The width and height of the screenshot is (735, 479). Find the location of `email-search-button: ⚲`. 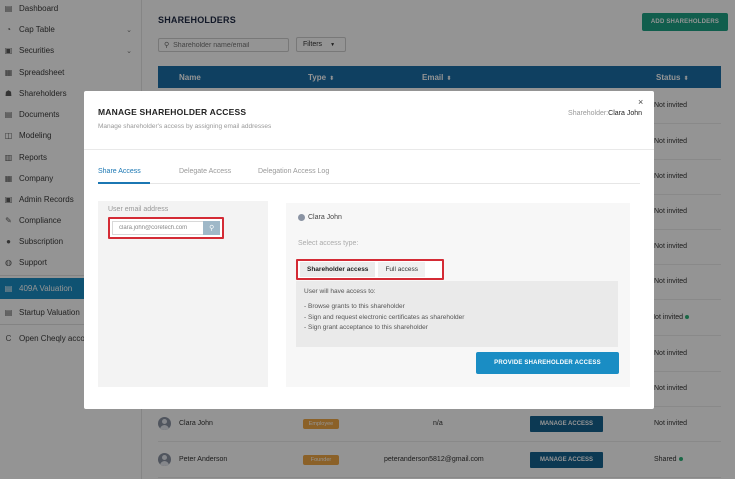

email-search-button: ⚲ is located at coordinates (211, 228).